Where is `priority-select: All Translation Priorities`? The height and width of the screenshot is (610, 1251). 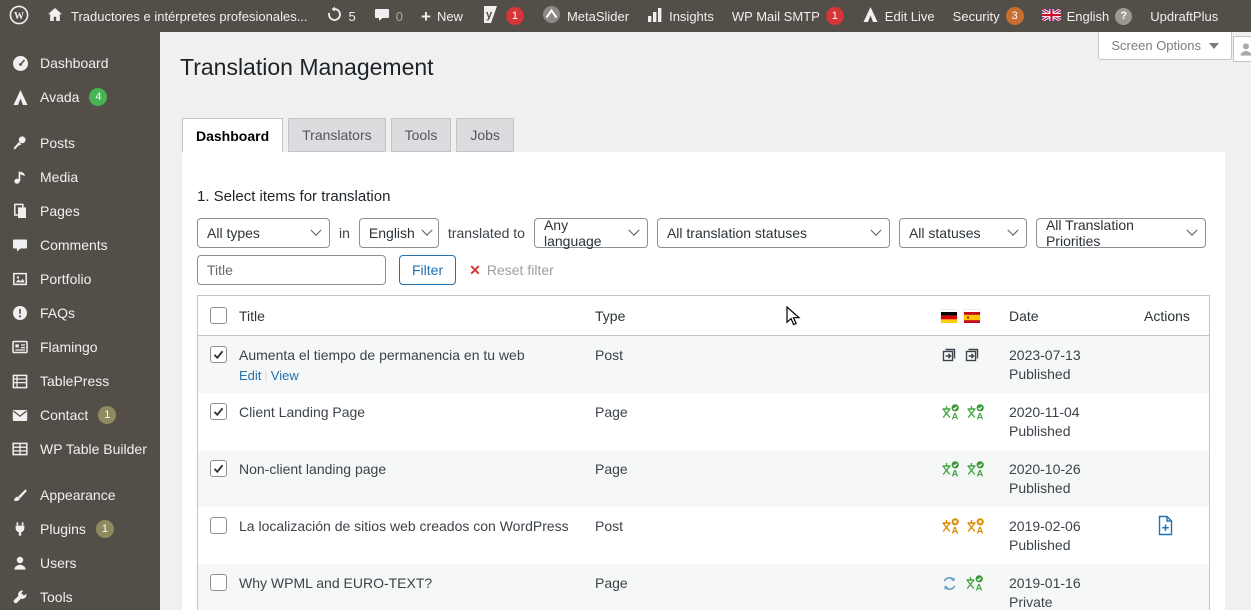 priority-select: All Translation Priorities is located at coordinates (1120, 233).